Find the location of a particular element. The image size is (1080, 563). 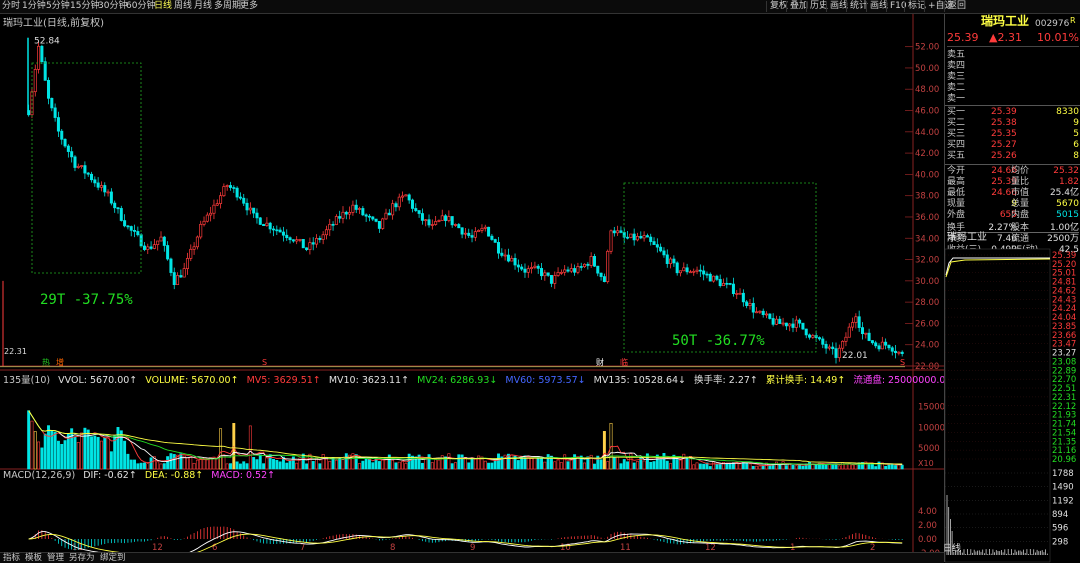

bid-price: 25.27 is located at coordinates (1004, 145).